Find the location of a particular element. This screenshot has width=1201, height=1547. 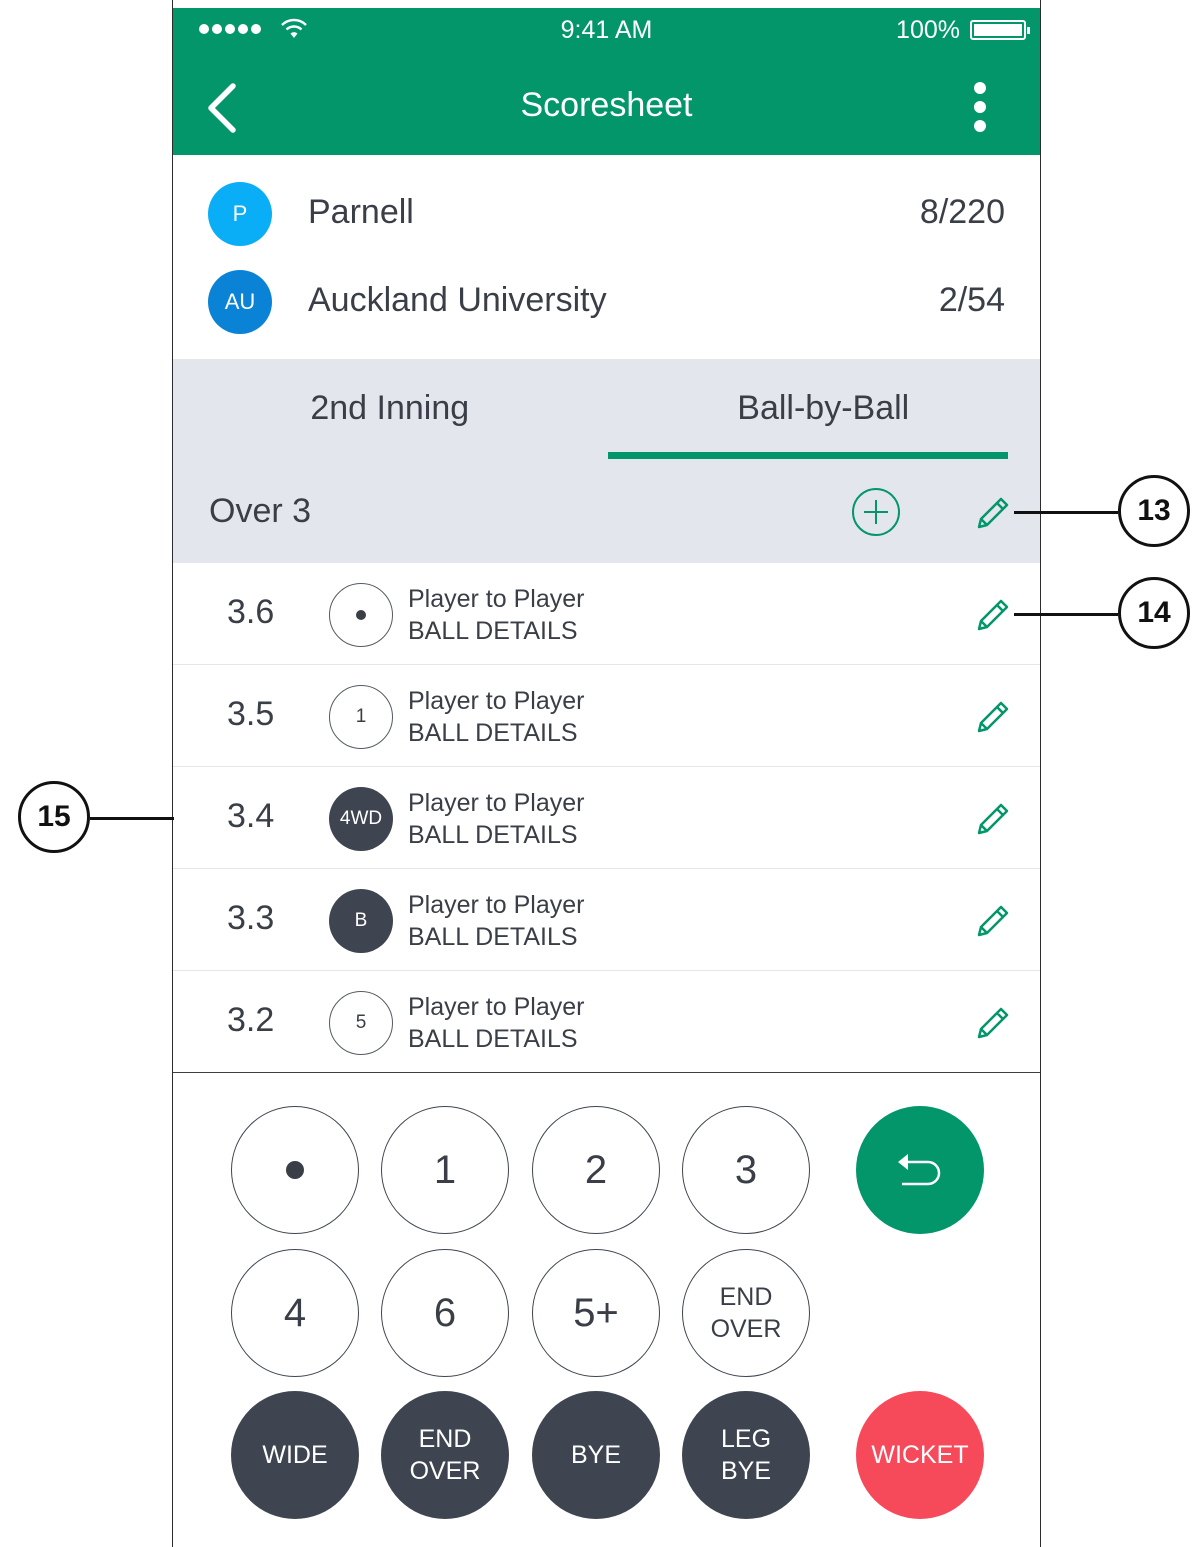

ball-result-badge: 4WD is located at coordinates (361, 819).